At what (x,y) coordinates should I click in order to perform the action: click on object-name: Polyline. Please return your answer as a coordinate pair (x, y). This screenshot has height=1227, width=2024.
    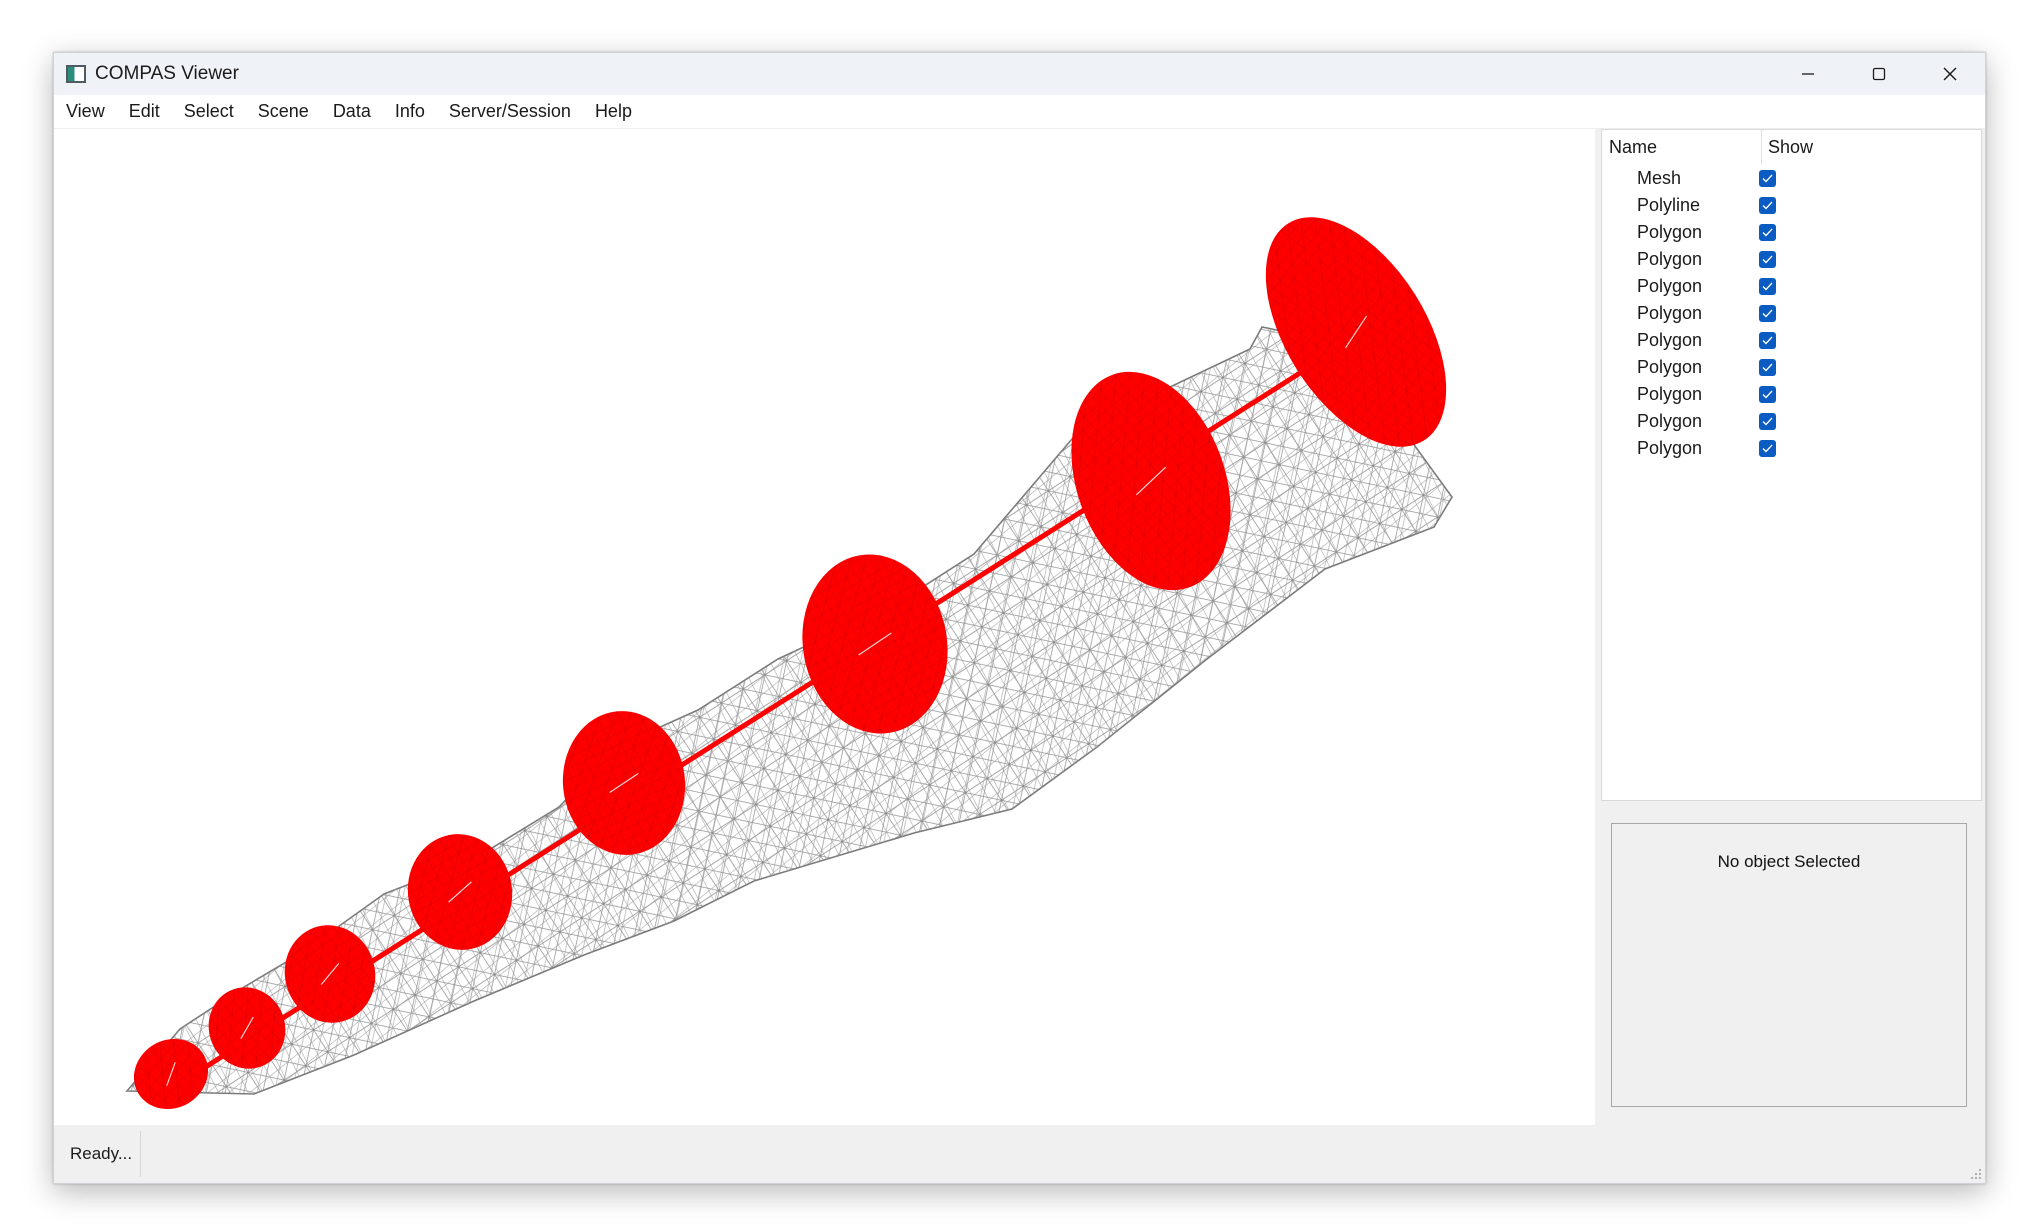
    Looking at the image, I should click on (1668, 205).